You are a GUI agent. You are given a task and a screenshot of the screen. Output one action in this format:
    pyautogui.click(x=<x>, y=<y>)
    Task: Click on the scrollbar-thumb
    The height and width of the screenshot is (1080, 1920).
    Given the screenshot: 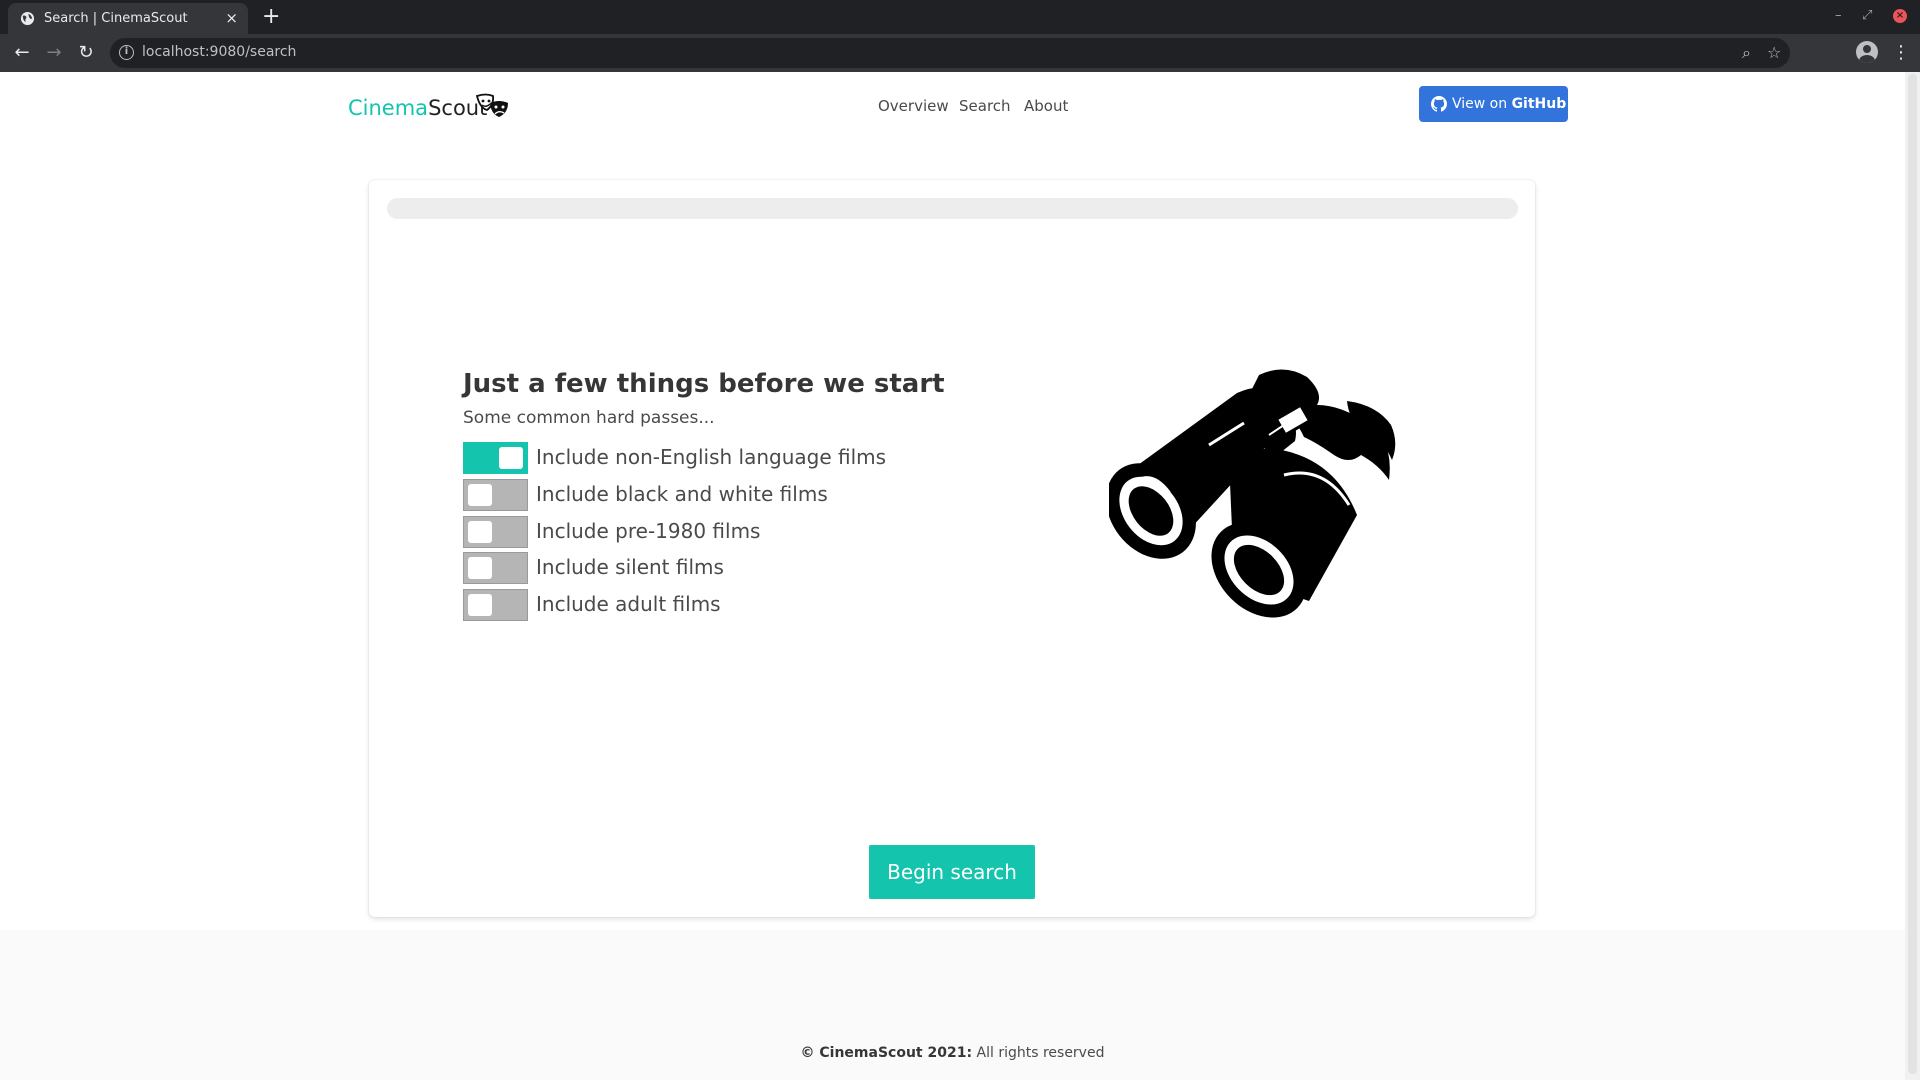 What is the action you would take?
    pyautogui.click(x=1912, y=574)
    